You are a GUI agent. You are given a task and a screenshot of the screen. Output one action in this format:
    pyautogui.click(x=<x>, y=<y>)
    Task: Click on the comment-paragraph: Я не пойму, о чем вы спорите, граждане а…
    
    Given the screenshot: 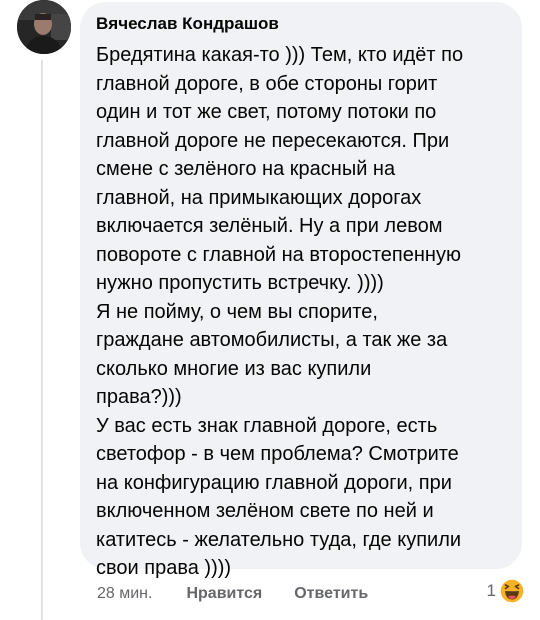 What is the action you would take?
    pyautogui.click(x=302, y=355)
    